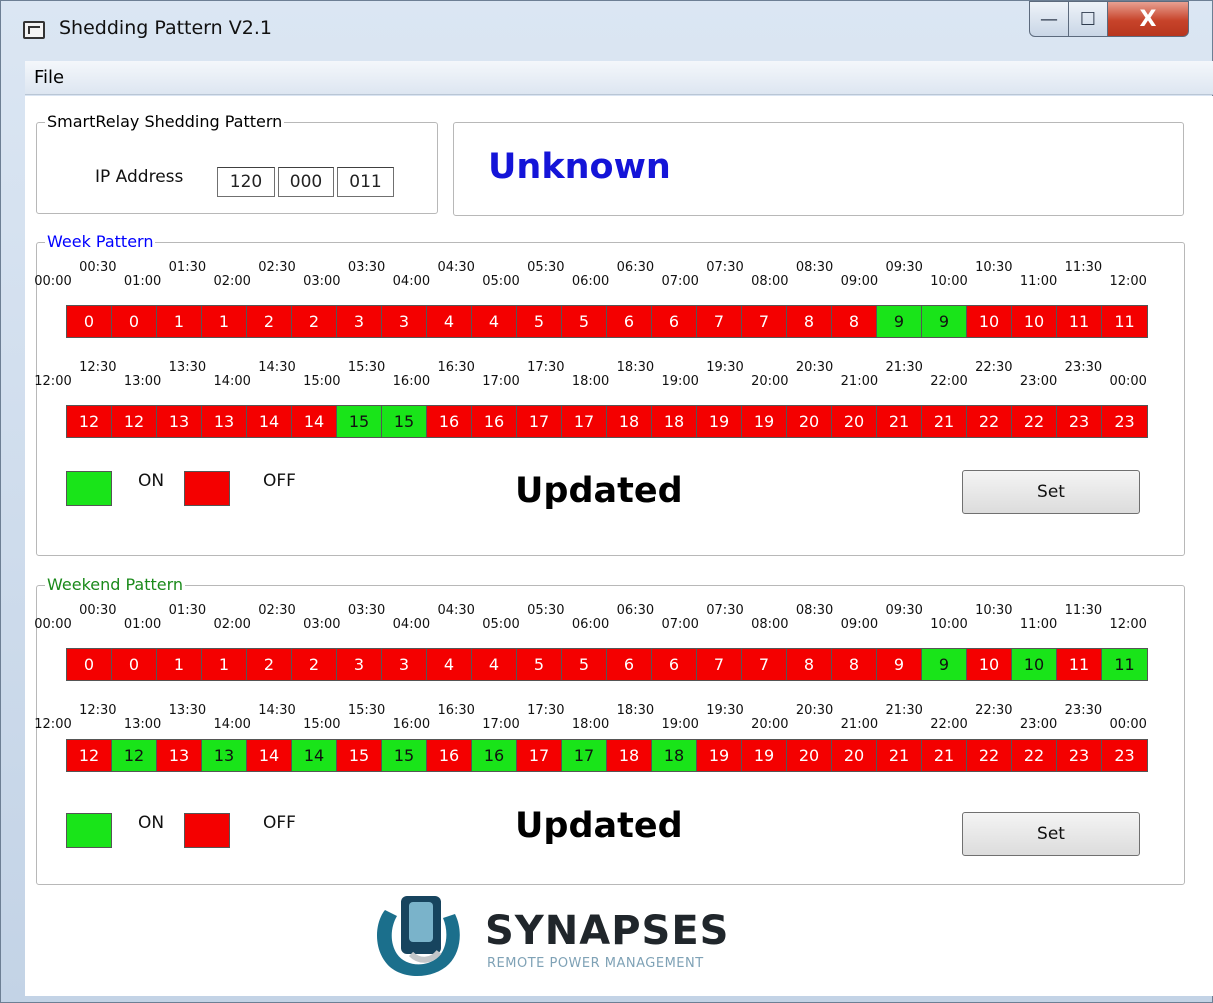 This screenshot has height=1003, width=1213. What do you see at coordinates (1088, 19) in the screenshot?
I see `maximize-button: ☐` at bounding box center [1088, 19].